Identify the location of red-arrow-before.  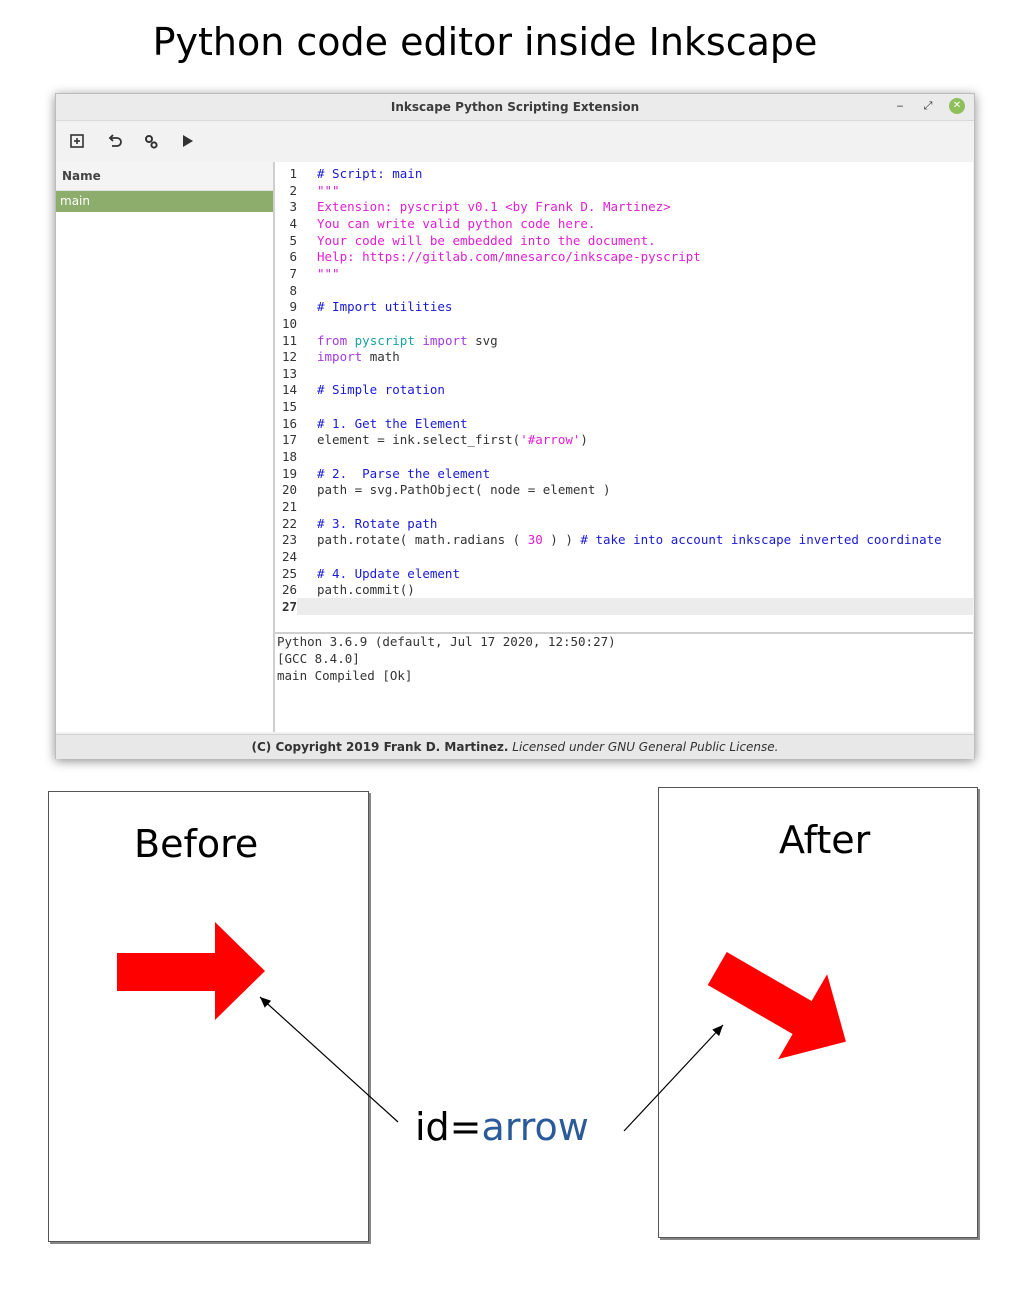
(191, 971).